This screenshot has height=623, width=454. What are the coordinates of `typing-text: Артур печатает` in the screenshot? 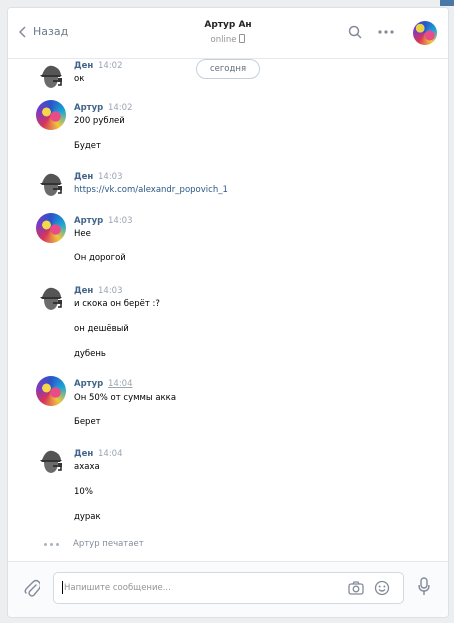 It's located at (108, 544).